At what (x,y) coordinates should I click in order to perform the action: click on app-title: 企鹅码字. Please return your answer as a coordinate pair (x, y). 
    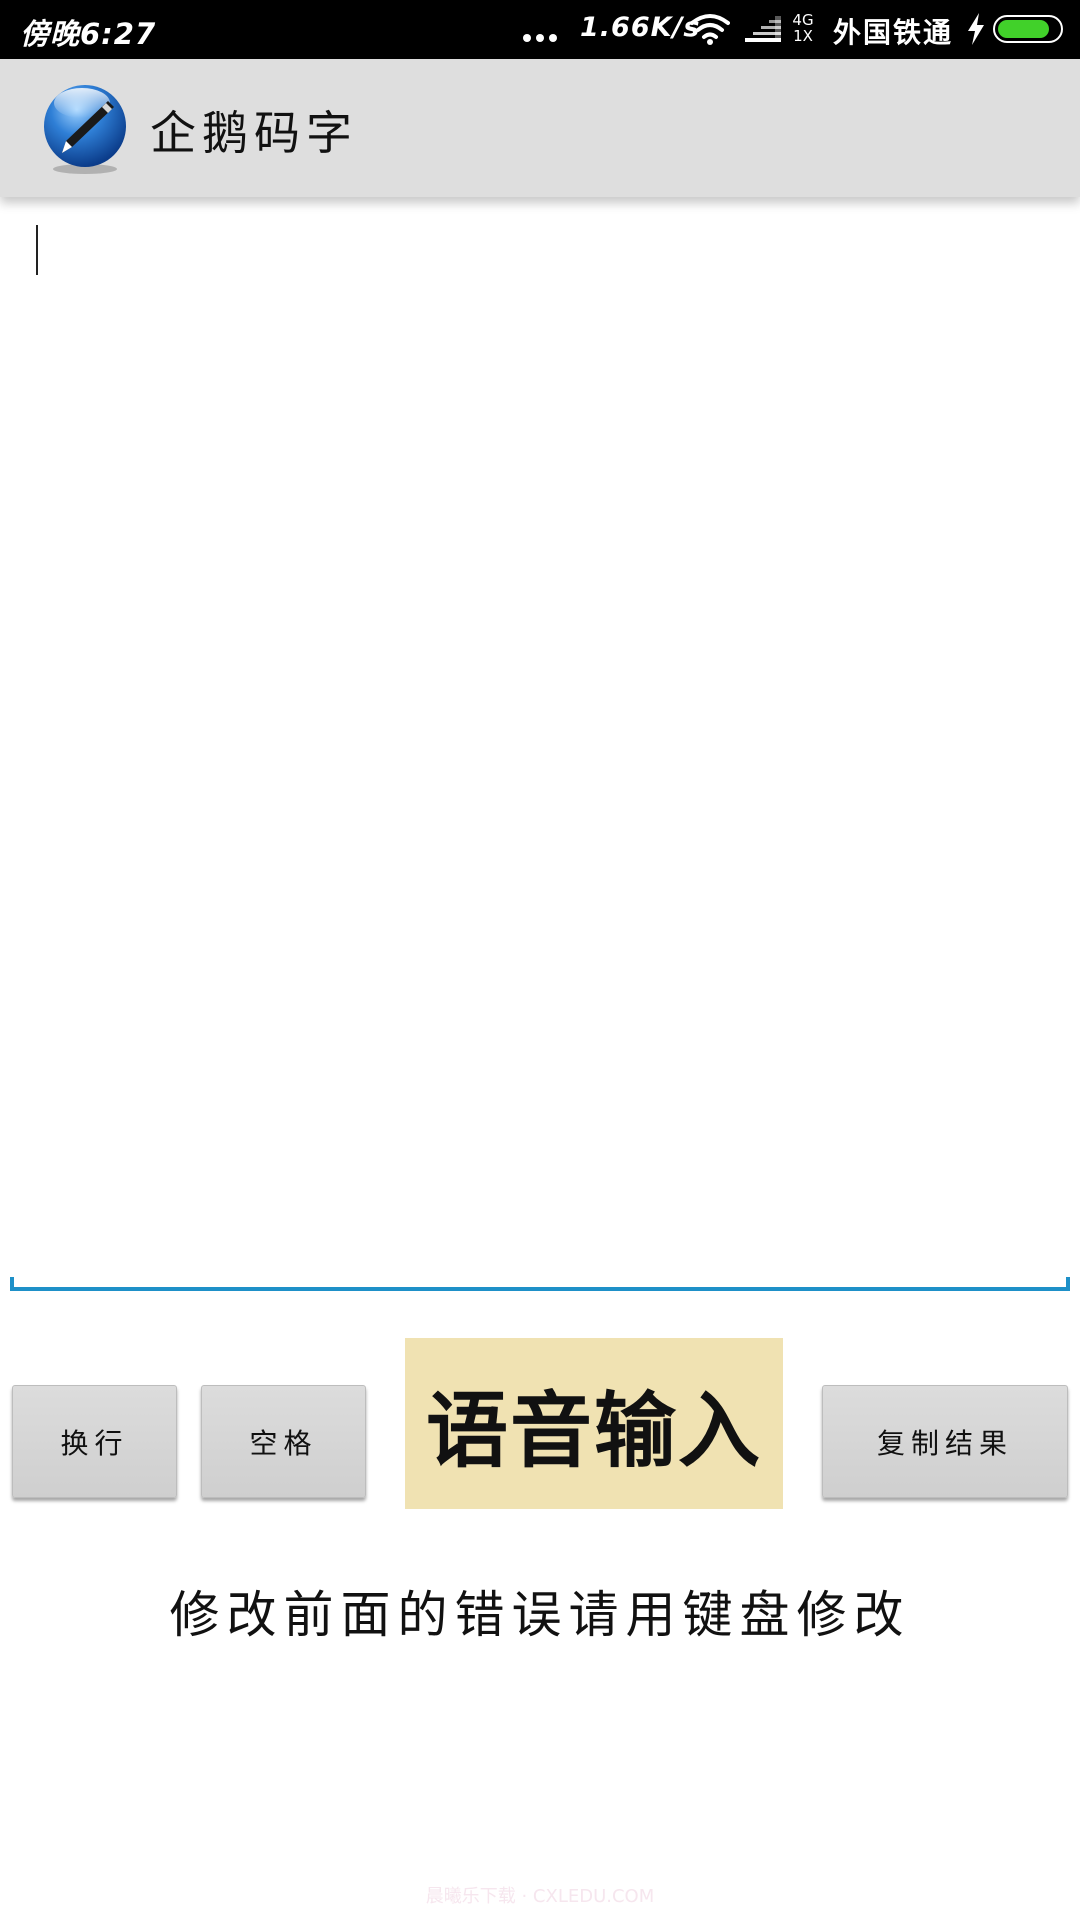
    Looking at the image, I should click on (254, 133).